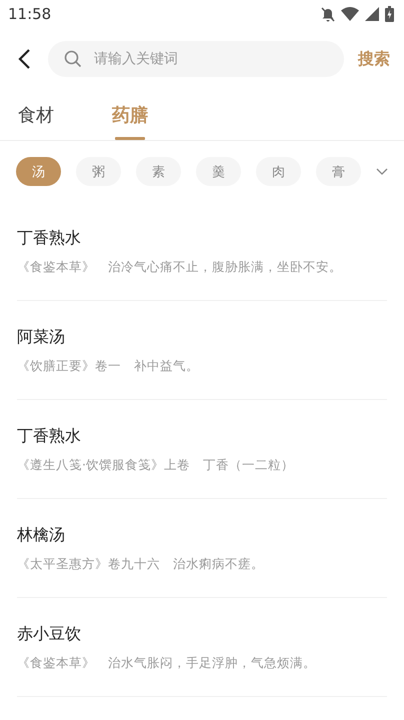 Image resolution: width=404 pixels, height=720 pixels. Describe the element at coordinates (156, 465) in the screenshot. I see `recipe-source: 《遵生八笺·饮馔服食笺》上卷 丁香（一二粒）` at that location.